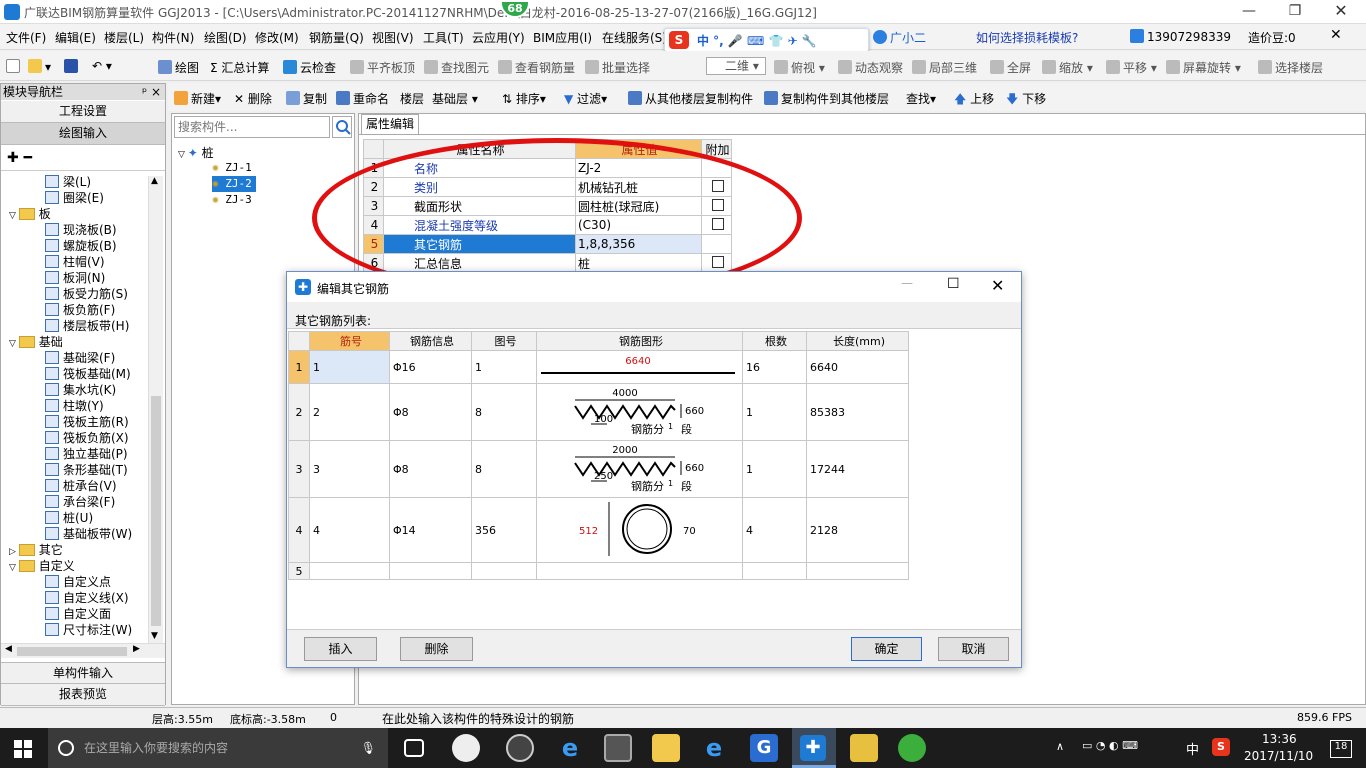 This screenshot has height=768, width=1366. I want to click on edge-icon: e, so click(570, 748).